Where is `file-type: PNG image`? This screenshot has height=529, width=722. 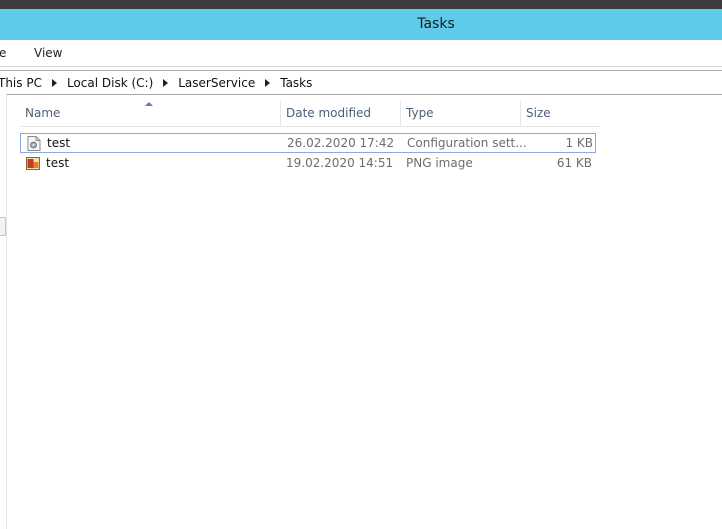 file-type: PNG image is located at coordinates (439, 163).